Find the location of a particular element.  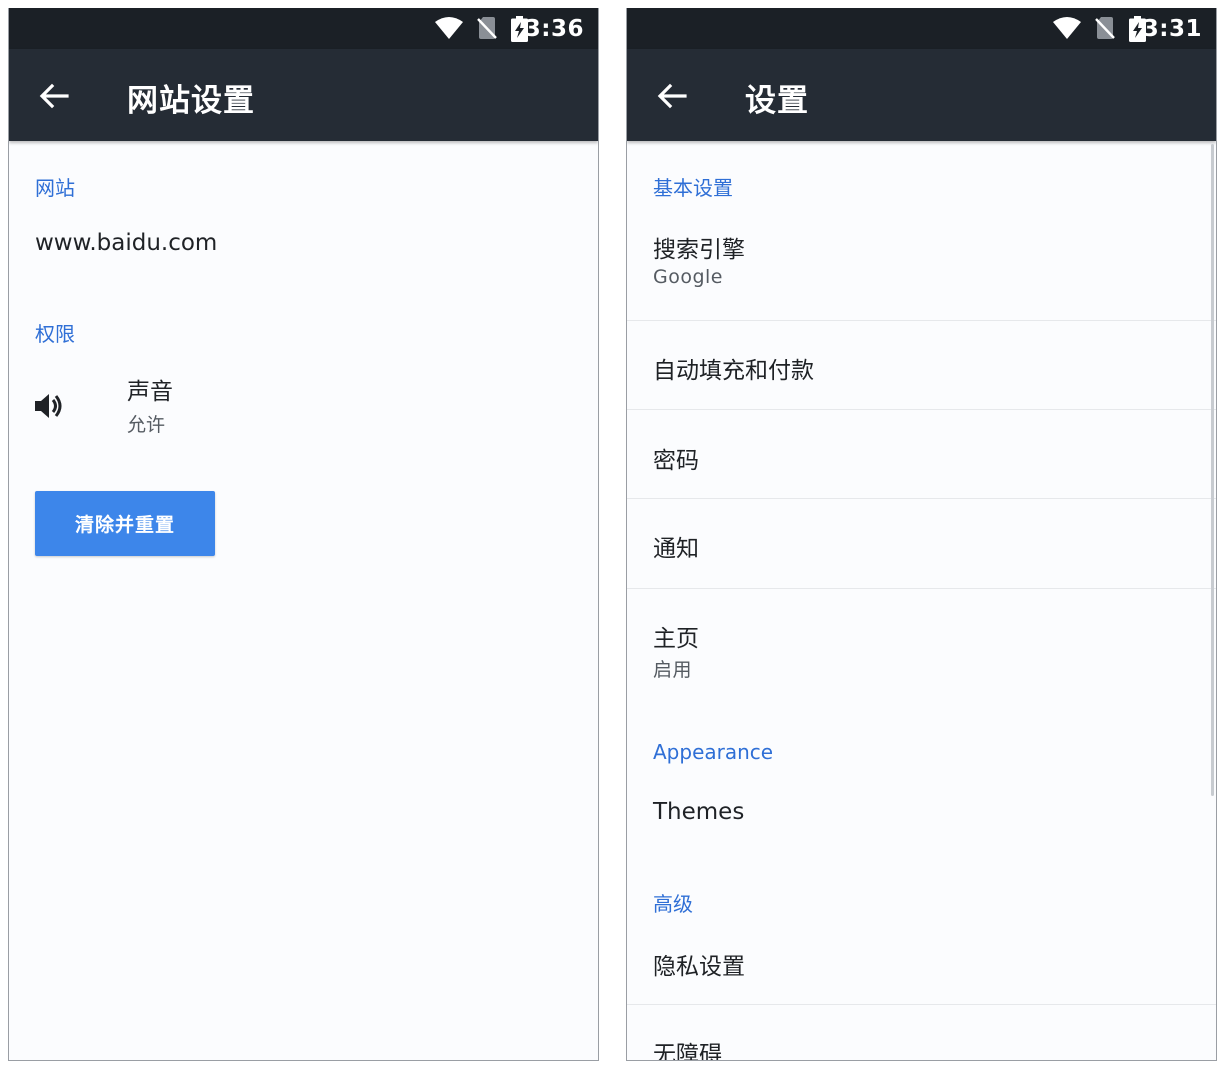

app-bar: 设置 is located at coordinates (921, 95).